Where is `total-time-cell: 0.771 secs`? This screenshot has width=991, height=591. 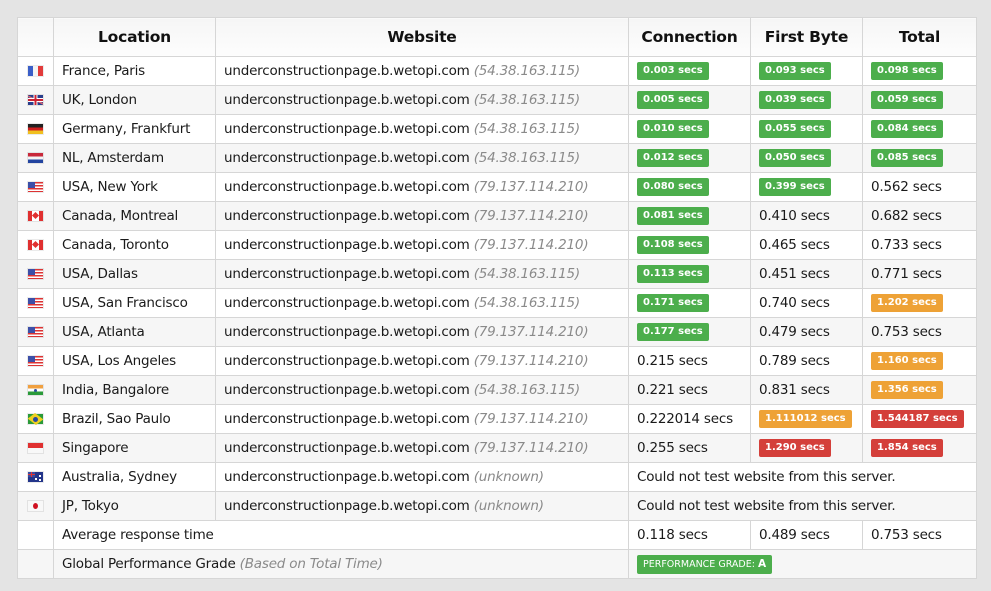 total-time-cell: 0.771 secs is located at coordinates (919, 274).